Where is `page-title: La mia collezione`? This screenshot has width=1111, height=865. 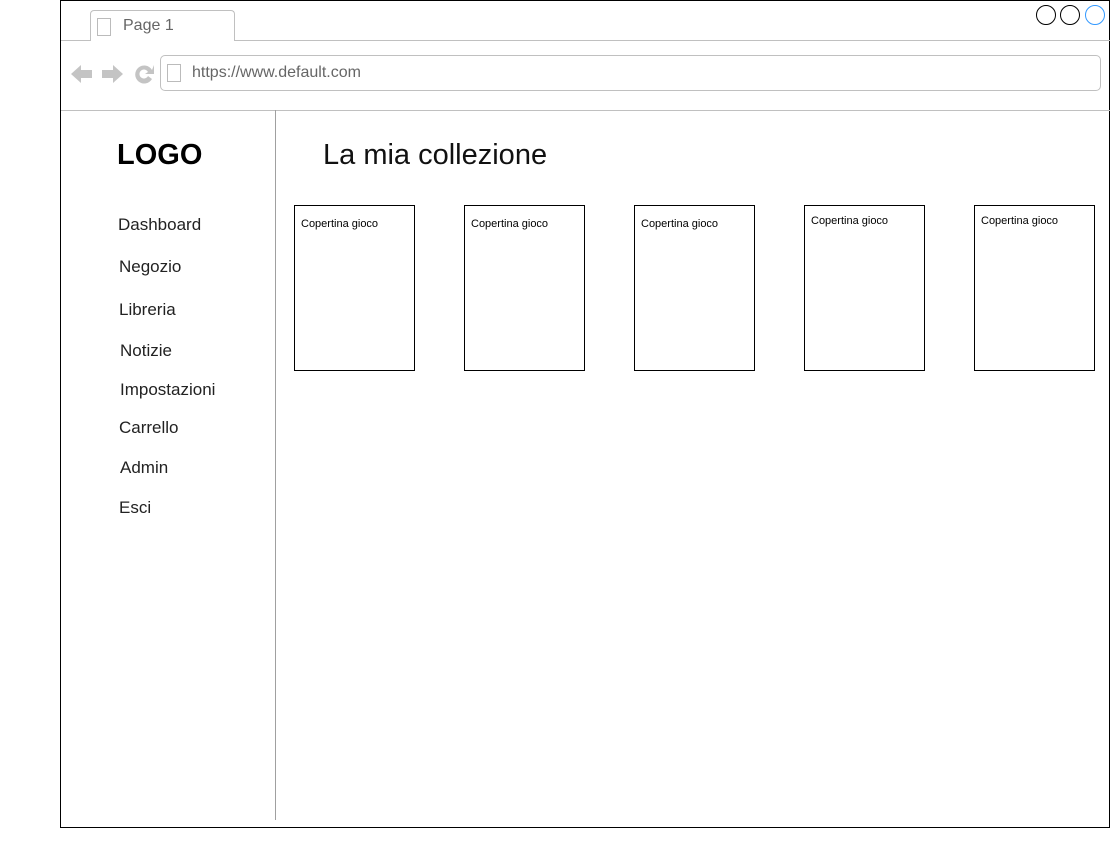
page-title: La mia collezione is located at coordinates (435, 155).